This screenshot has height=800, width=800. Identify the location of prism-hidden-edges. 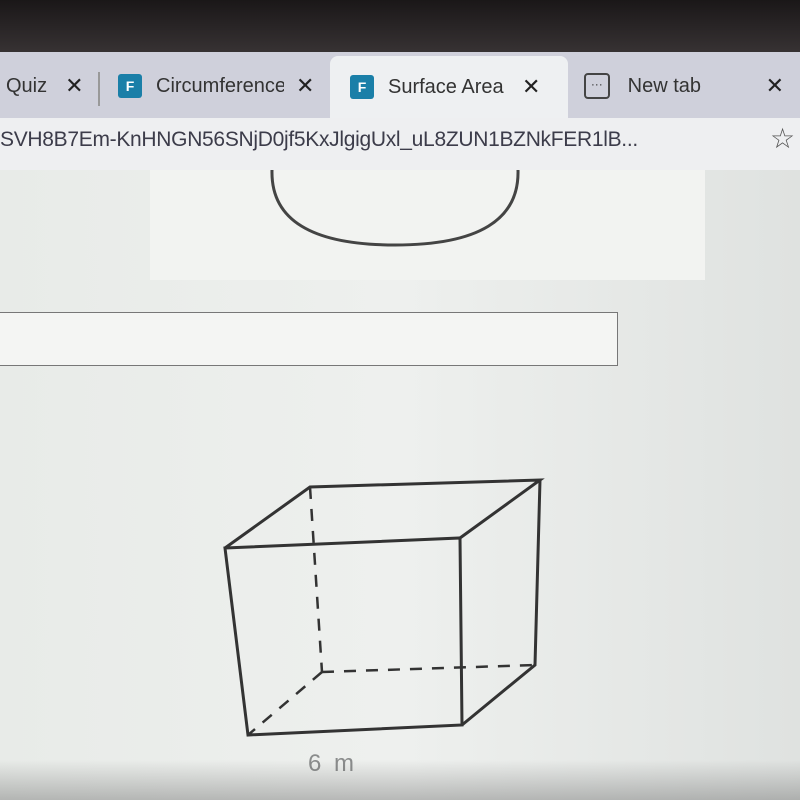
(391, 611).